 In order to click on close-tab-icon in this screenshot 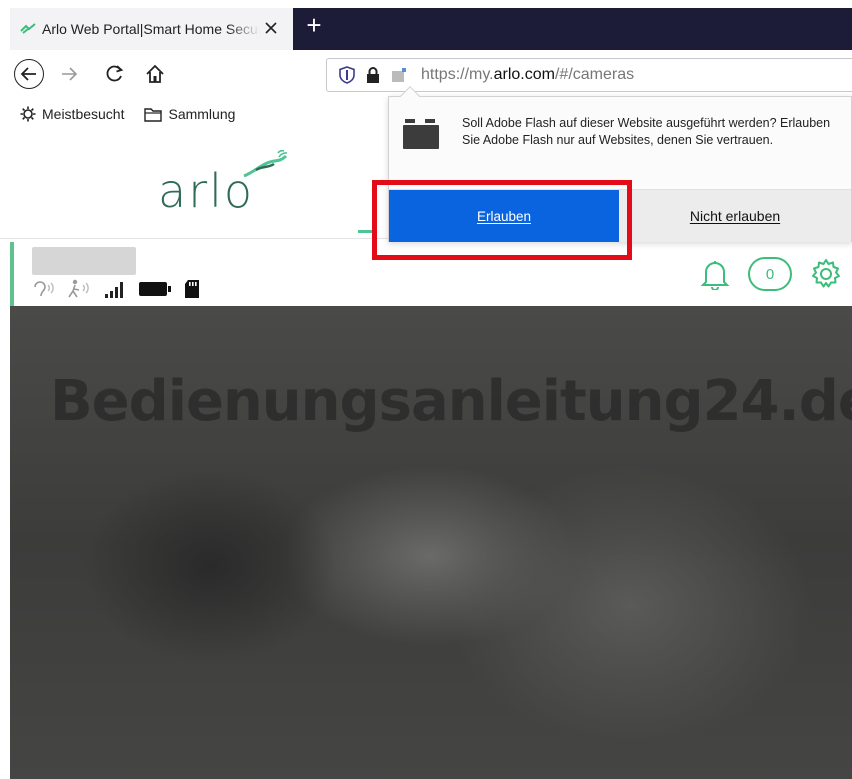, I will do `click(271, 28)`.